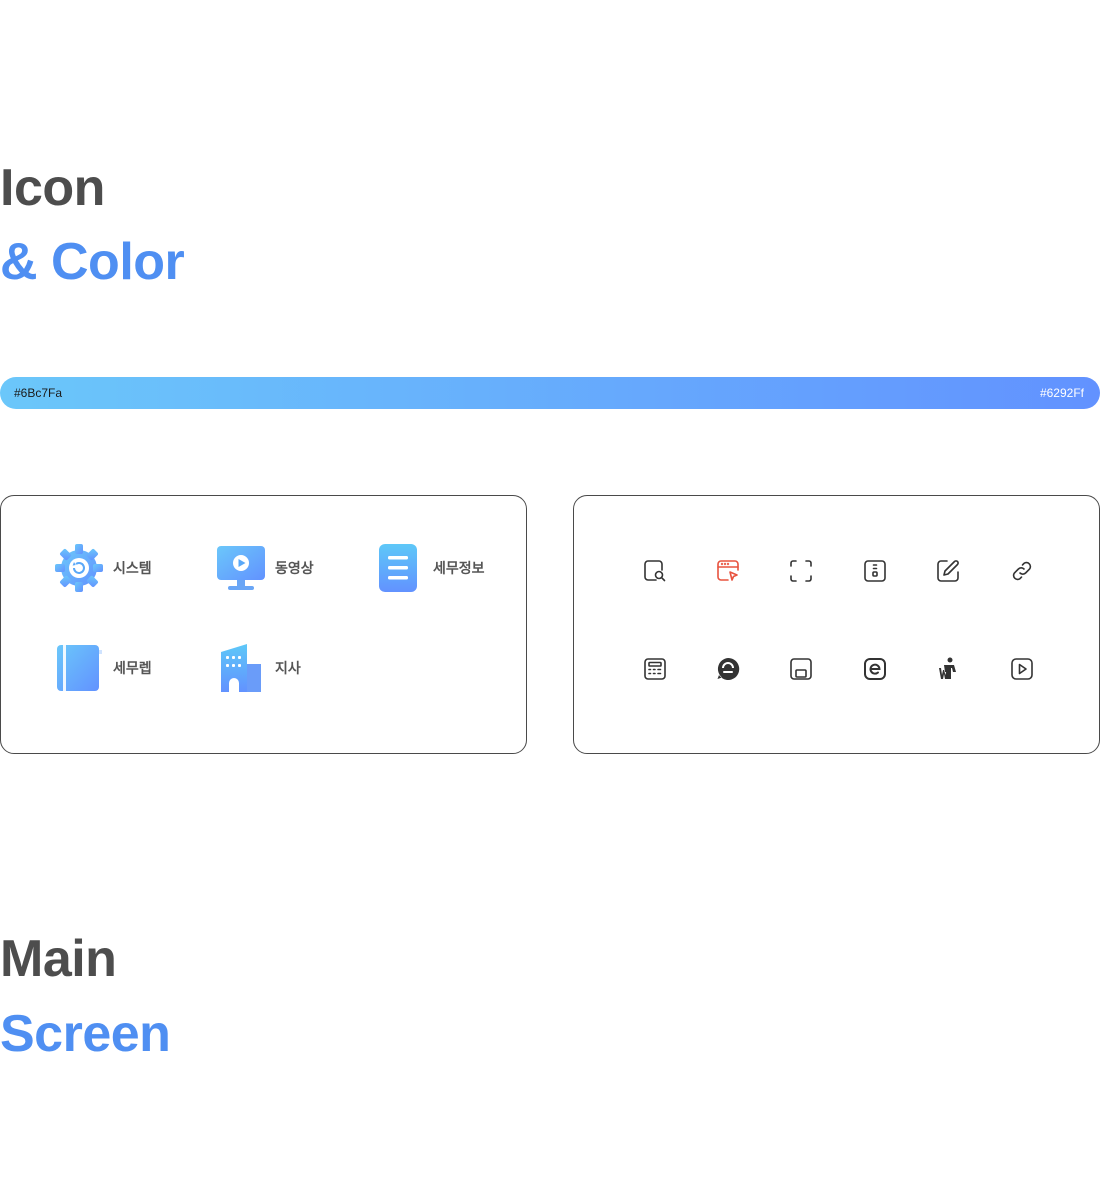 This screenshot has height=1183, width=1100. I want to click on menu-item-tax-lab: 세무렙, so click(102, 668).